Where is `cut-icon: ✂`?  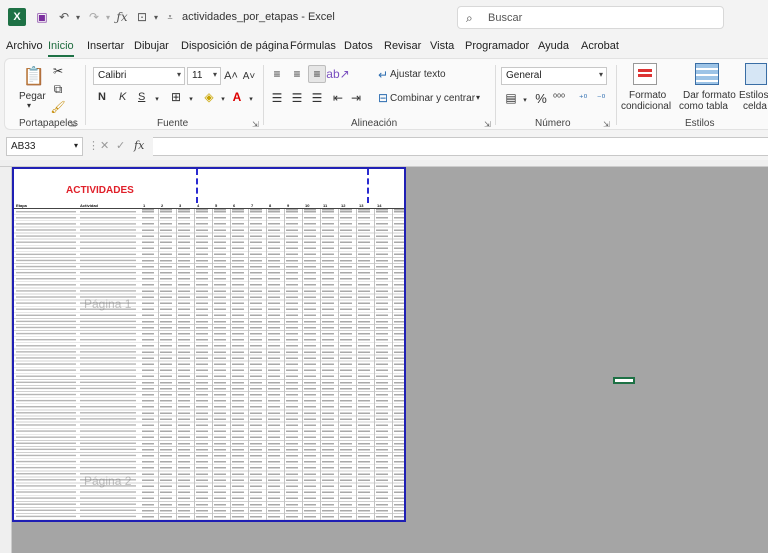
cut-icon: ✂ is located at coordinates (58, 71).